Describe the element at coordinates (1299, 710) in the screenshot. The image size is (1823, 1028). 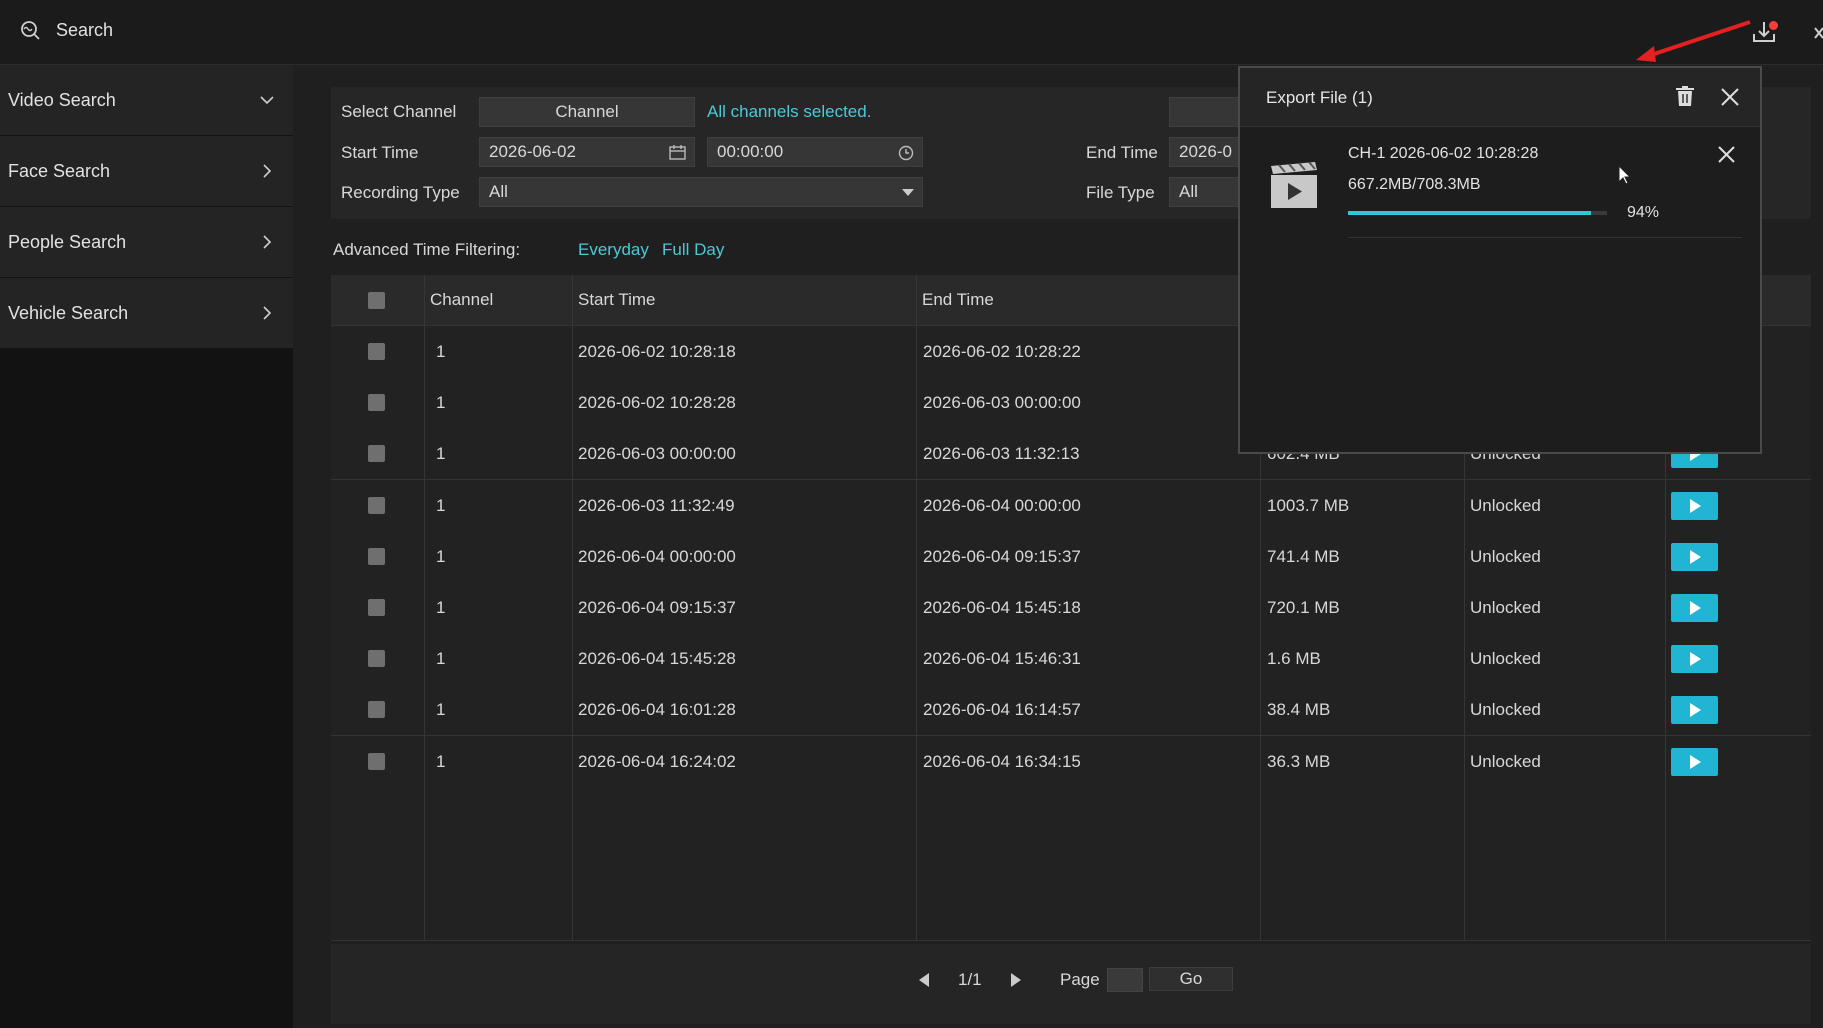
I see `cell-size: 38.4 MB` at that location.